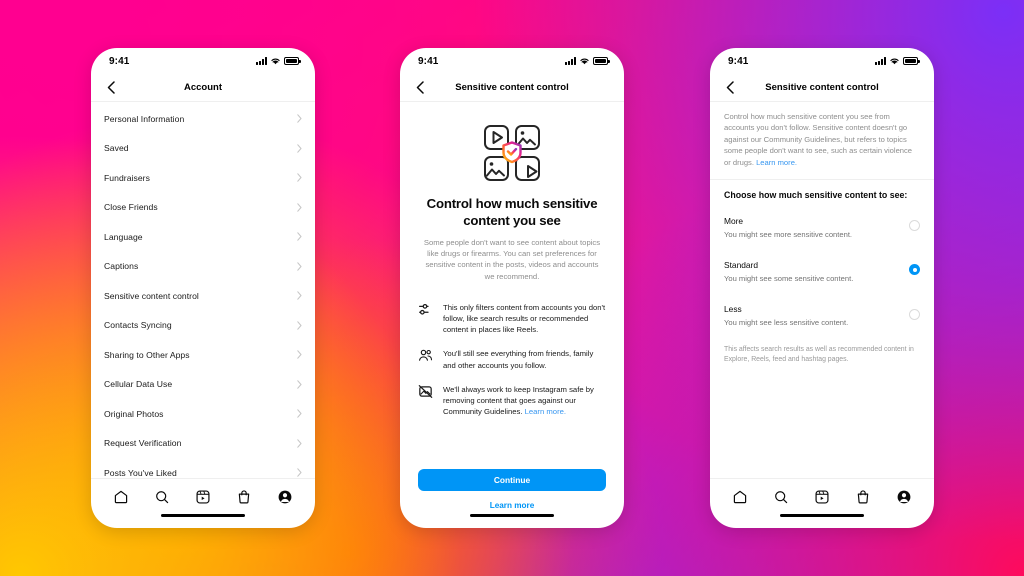 The height and width of the screenshot is (576, 1024). Describe the element at coordinates (203, 267) in the screenshot. I see `settings-row: Captions` at that location.